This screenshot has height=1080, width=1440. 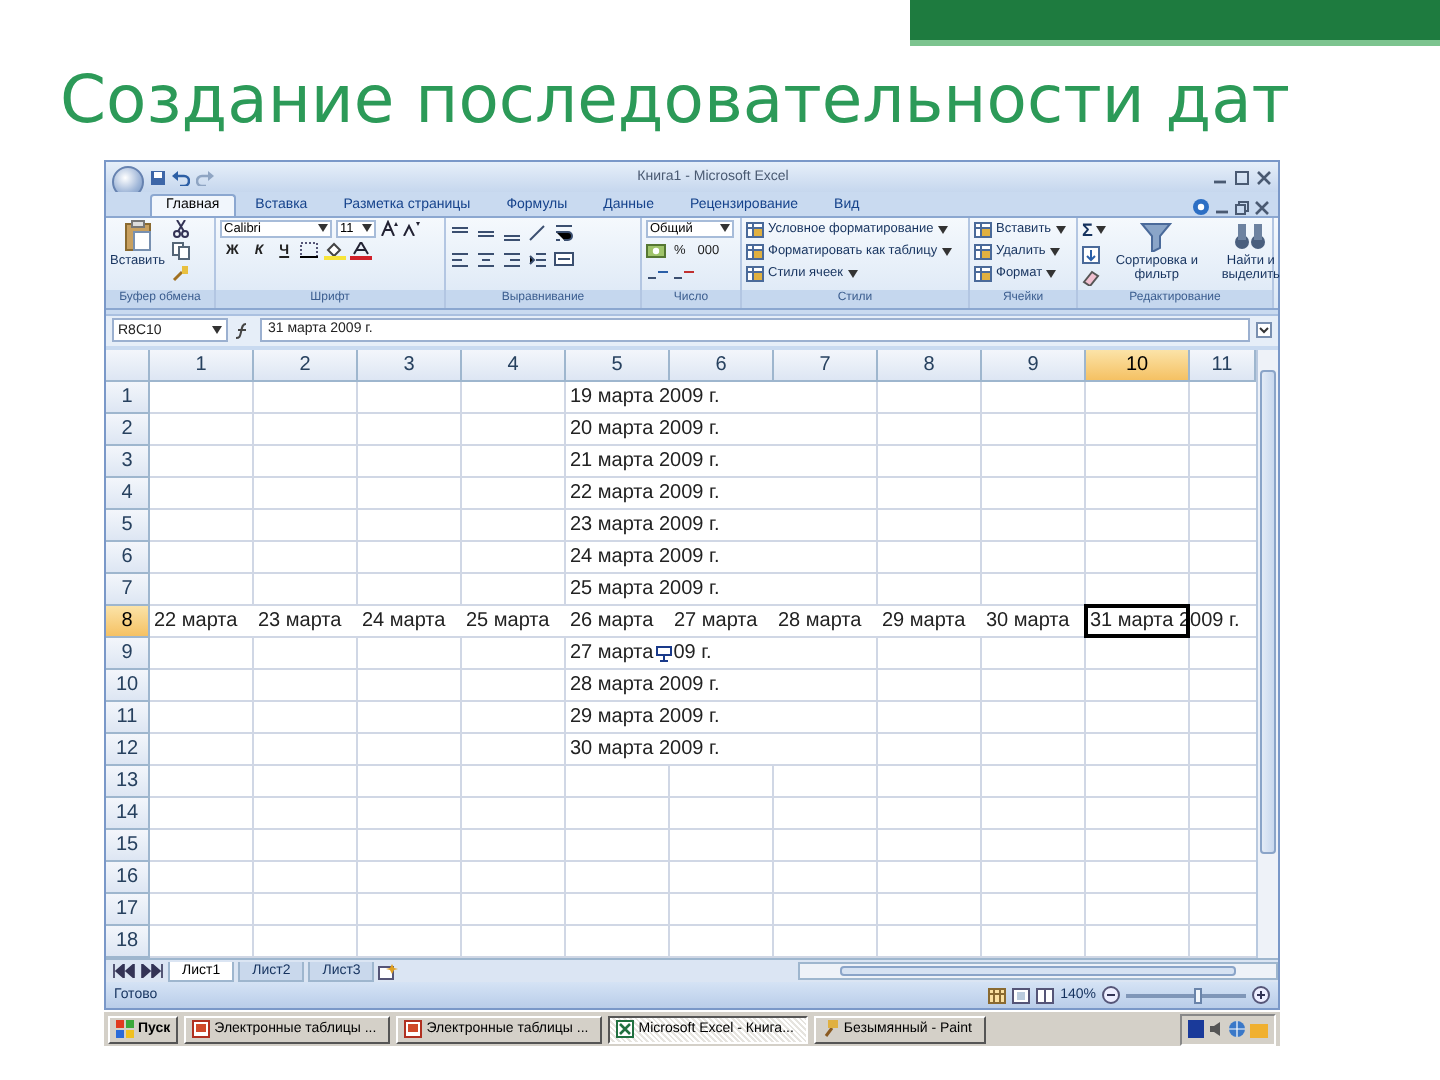 I want to click on cell-text: 28 марта 2009 г., so click(x=670, y=686).